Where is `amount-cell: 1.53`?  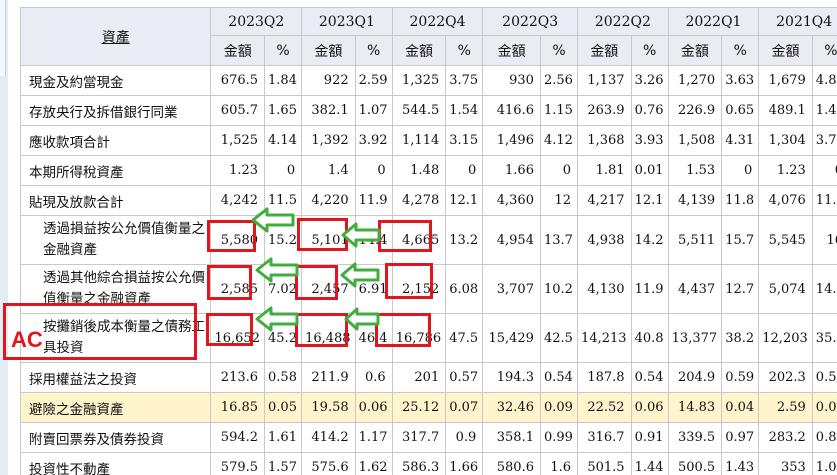
amount-cell: 1.53 is located at coordinates (695, 170).